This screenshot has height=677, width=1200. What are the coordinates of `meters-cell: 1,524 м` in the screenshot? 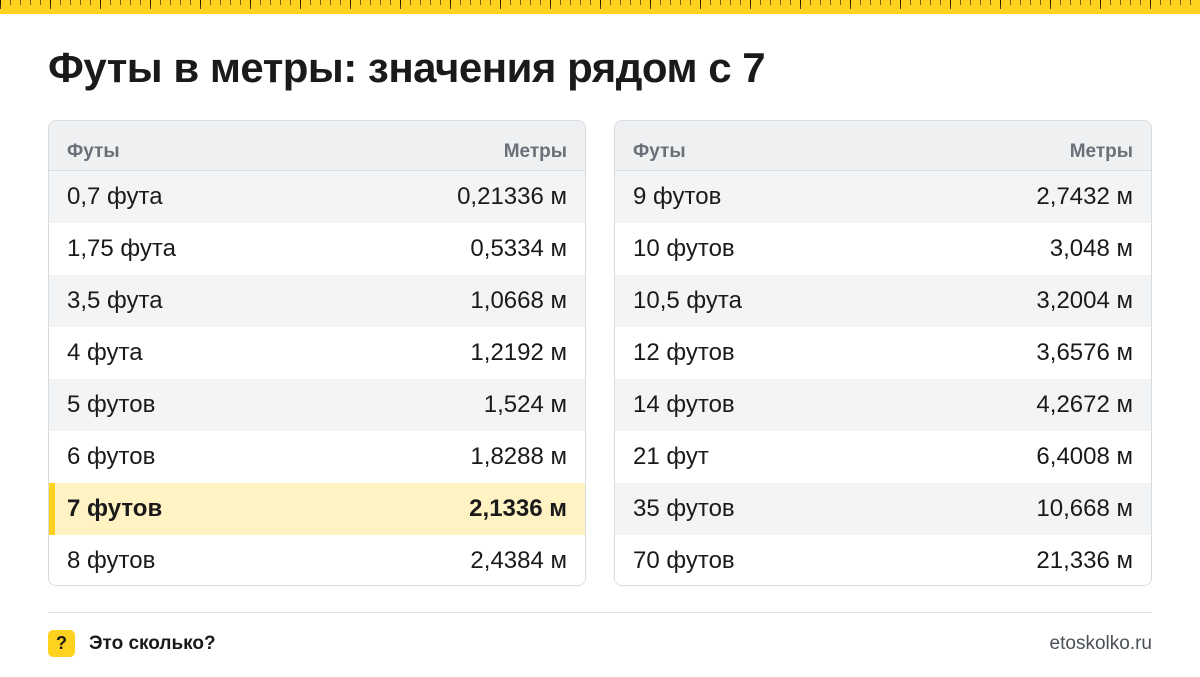 It's located at (525, 404).